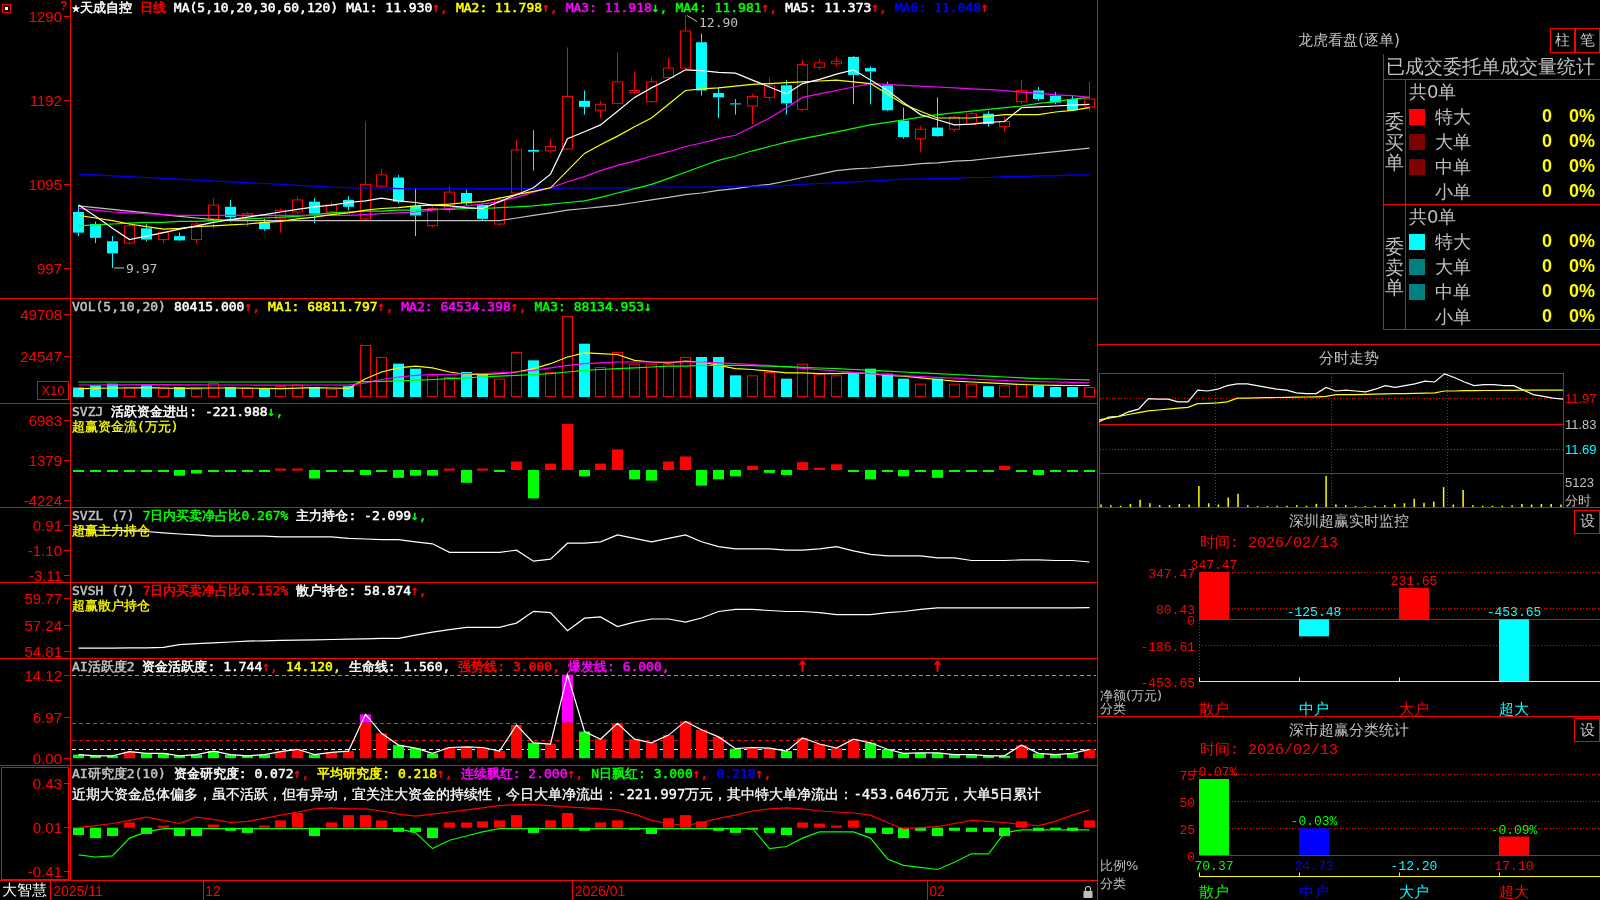  I want to click on legend-text: MA1: 11.930, so click(389, 8).